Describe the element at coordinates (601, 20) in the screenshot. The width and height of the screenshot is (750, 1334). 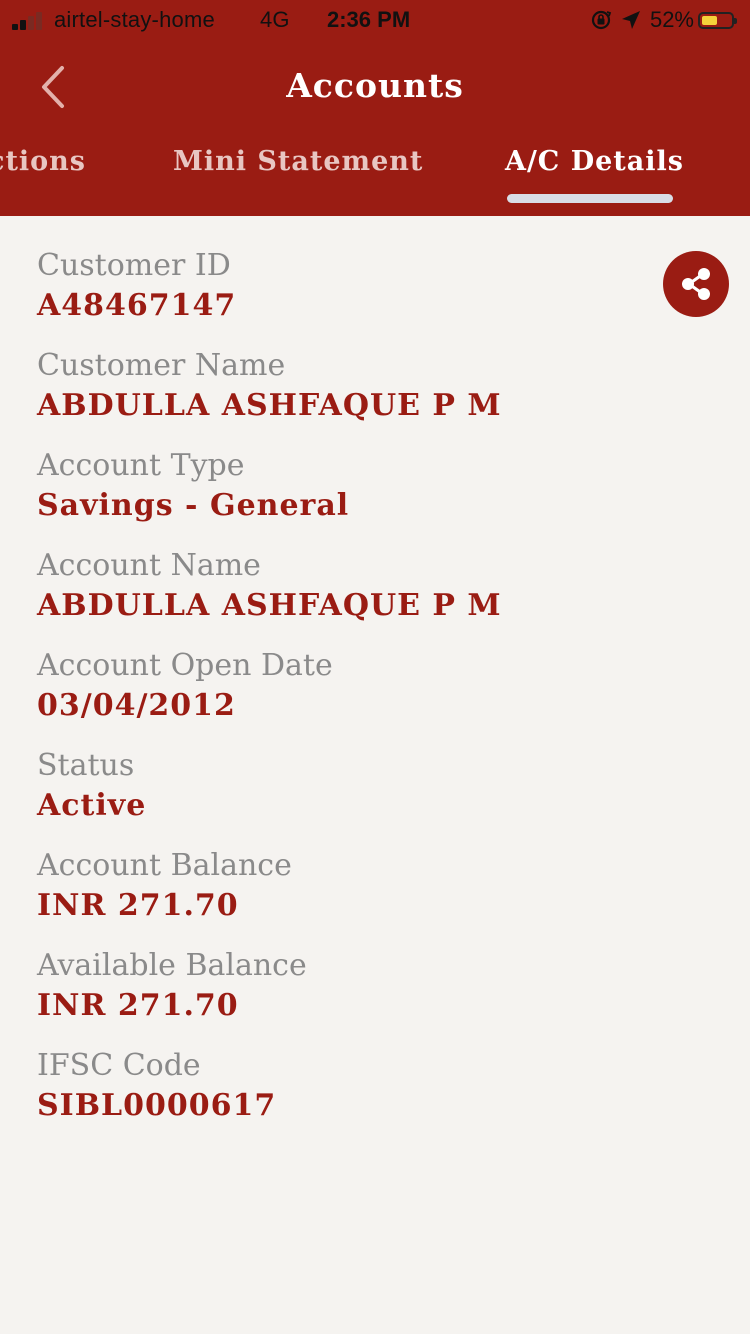
I see `orientation-lock-icon` at that location.